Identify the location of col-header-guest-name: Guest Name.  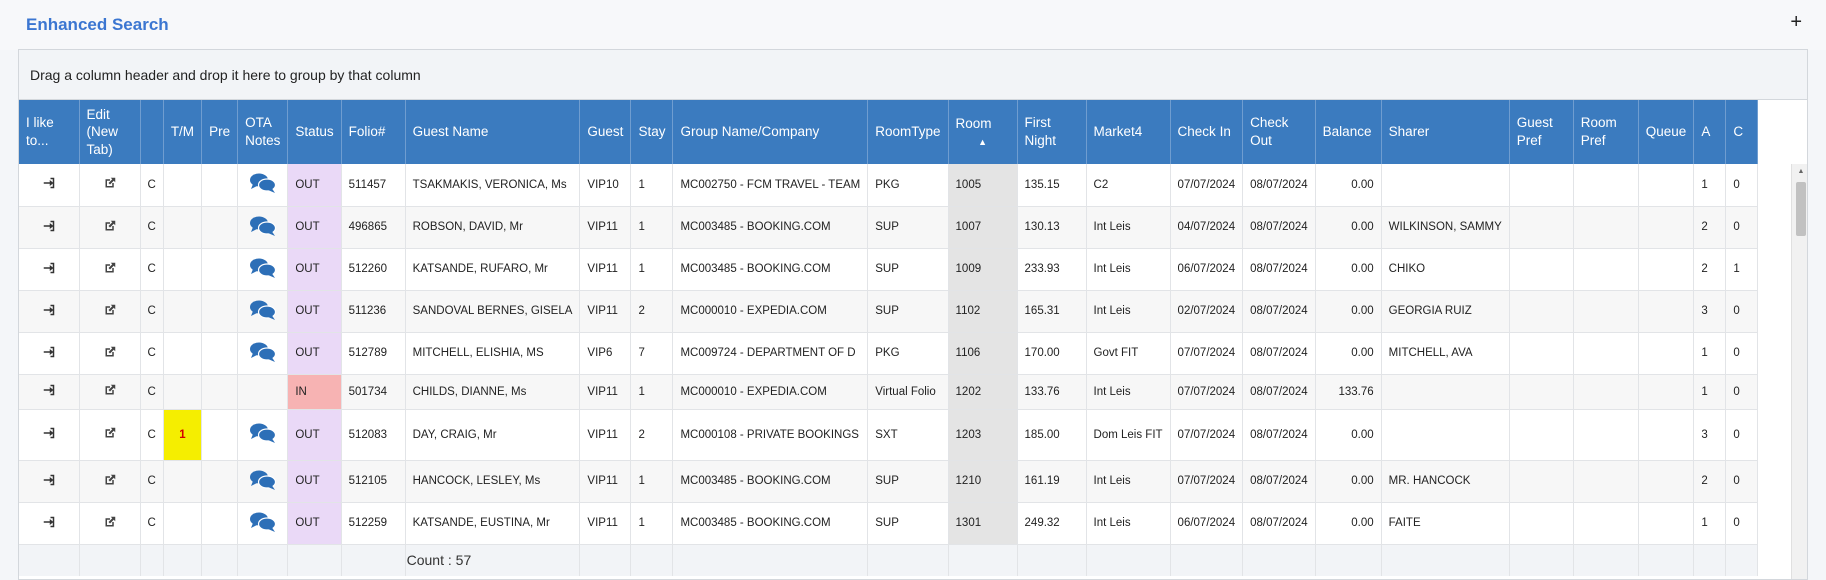
(493, 132).